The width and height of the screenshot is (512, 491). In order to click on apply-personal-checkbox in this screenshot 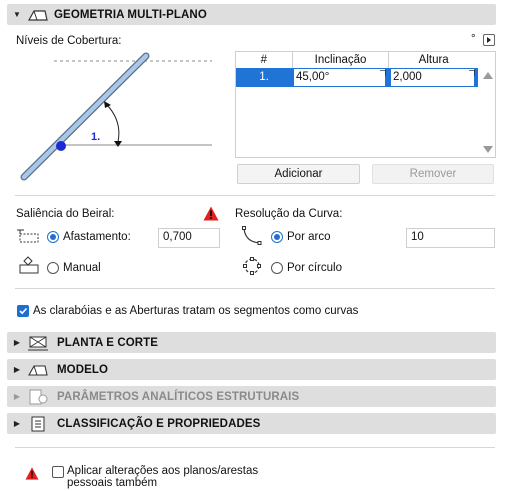, I will do `click(58, 472)`.